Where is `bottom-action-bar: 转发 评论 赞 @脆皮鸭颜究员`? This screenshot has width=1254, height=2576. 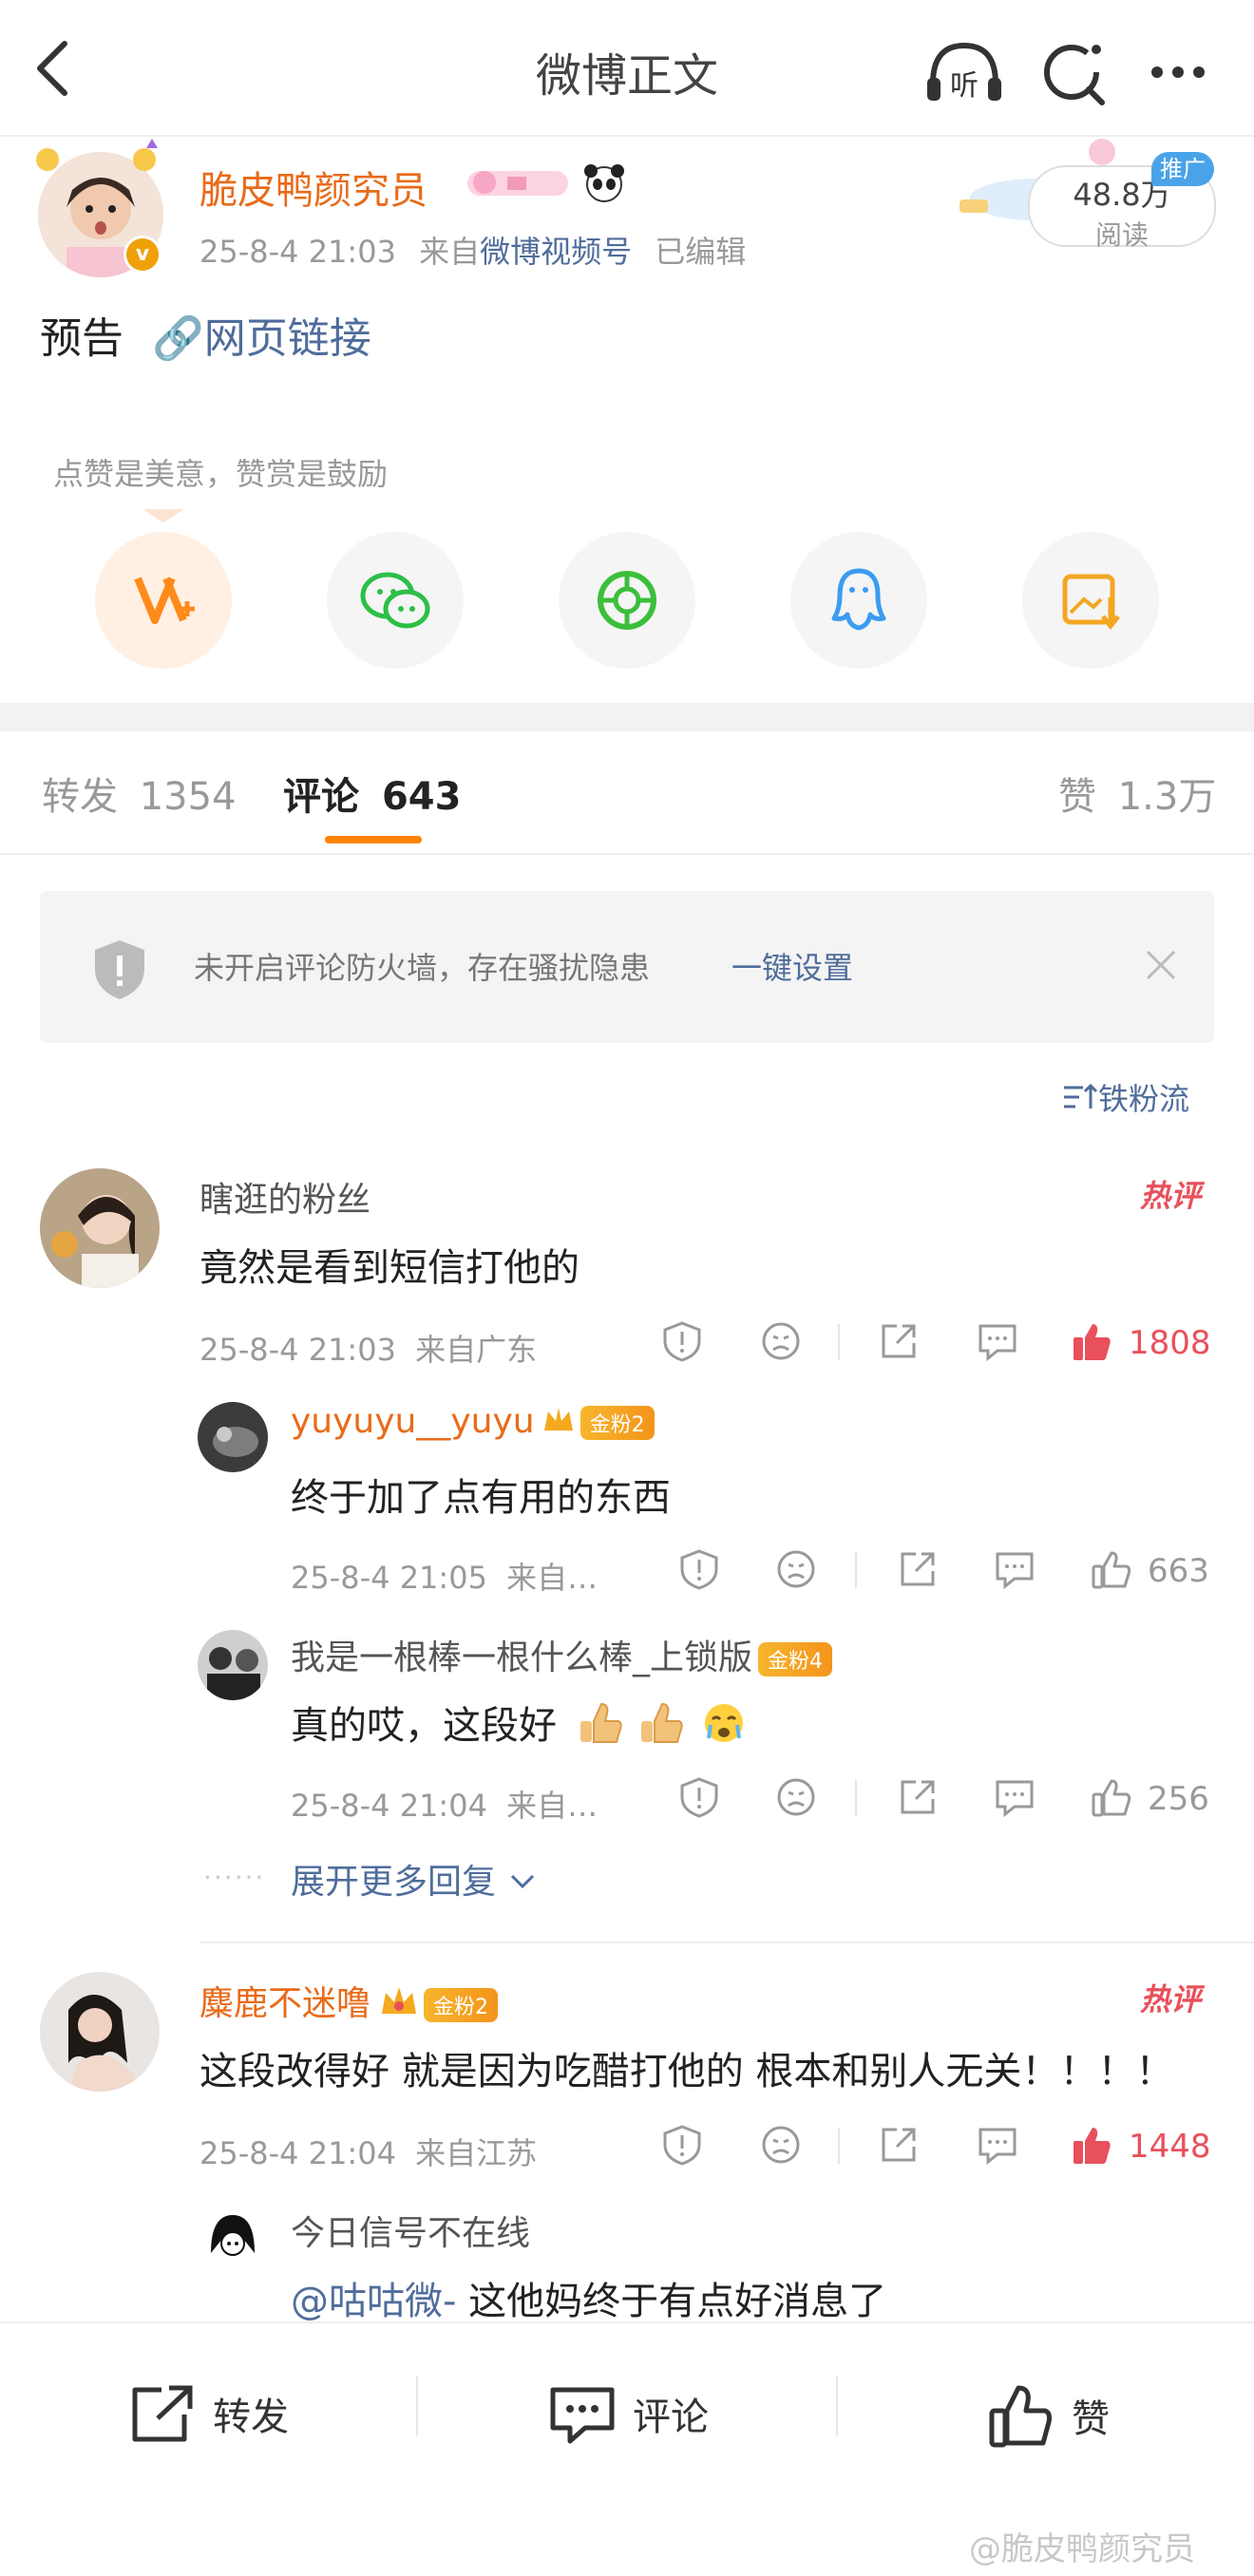 bottom-action-bar: 转发 评论 赞 @脆皮鸭颜究员 is located at coordinates (627, 2448).